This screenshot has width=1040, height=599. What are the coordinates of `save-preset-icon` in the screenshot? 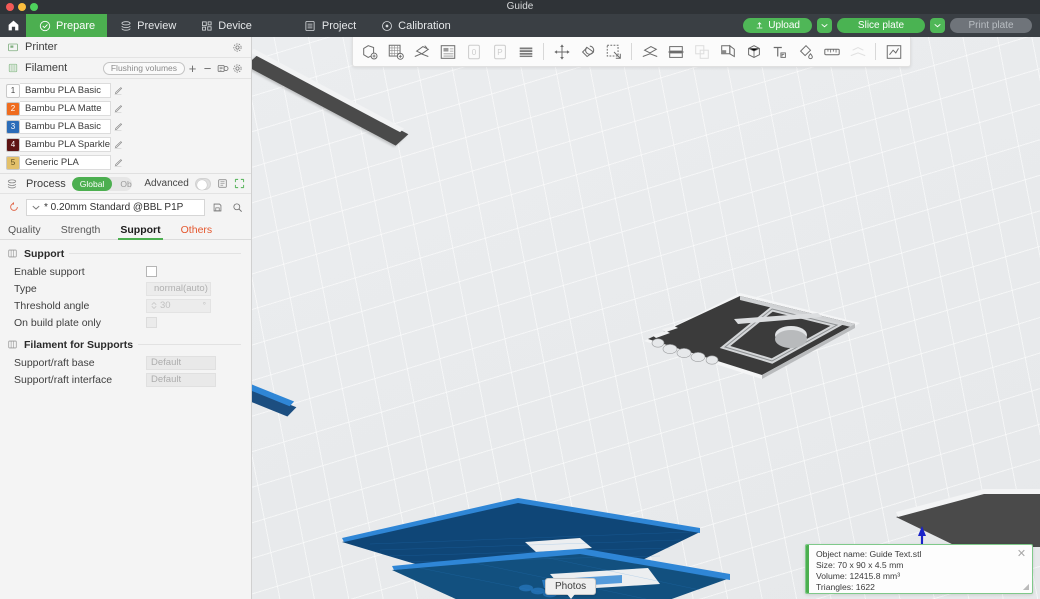 It's located at (217, 207).